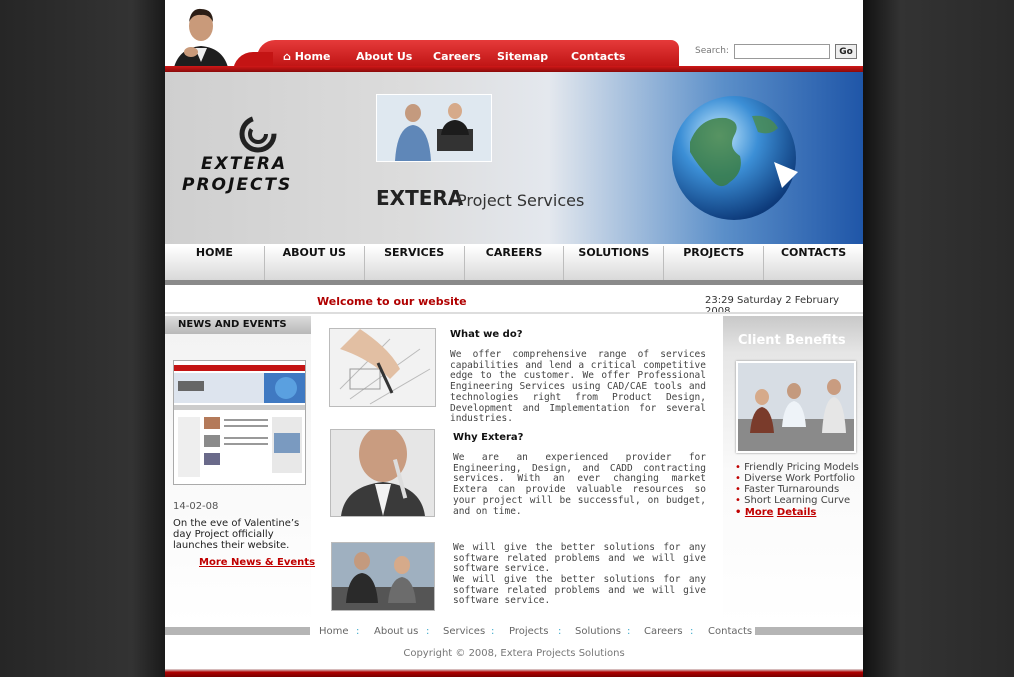 The width and height of the screenshot is (1014, 677). What do you see at coordinates (486, 334) in the screenshot?
I see `what-we-do-heading: What we do?` at bounding box center [486, 334].